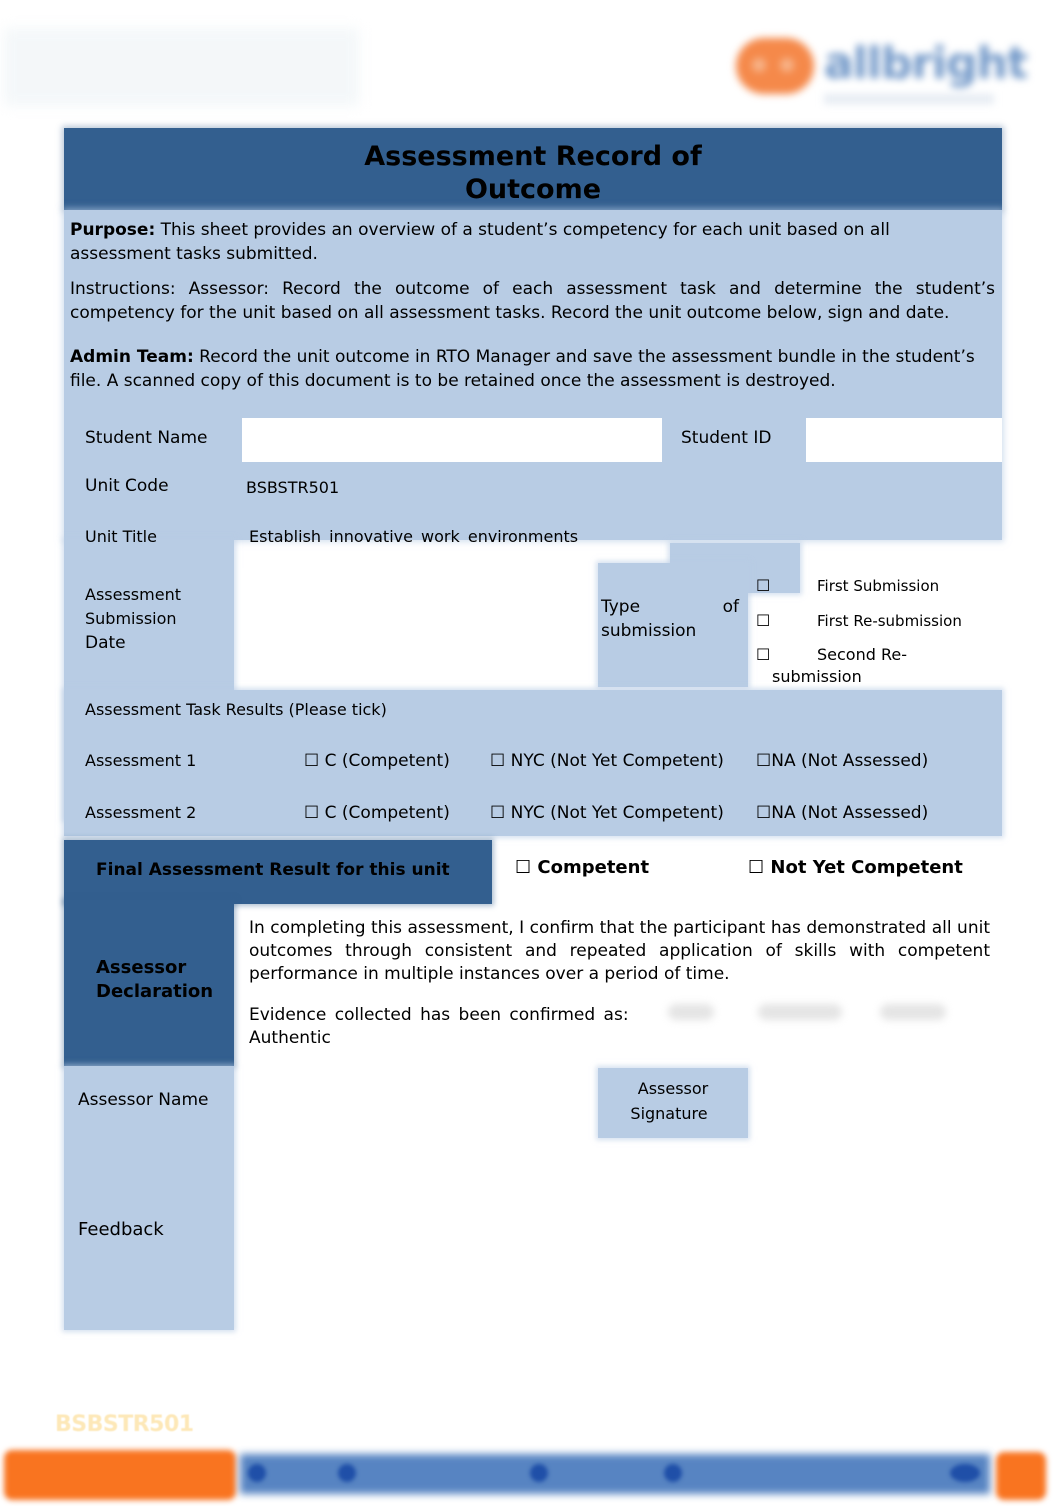 Image resolution: width=1062 pixels, height=1506 pixels. What do you see at coordinates (878, 586) in the screenshot?
I see `submission-type-option-label: First Submission` at bounding box center [878, 586].